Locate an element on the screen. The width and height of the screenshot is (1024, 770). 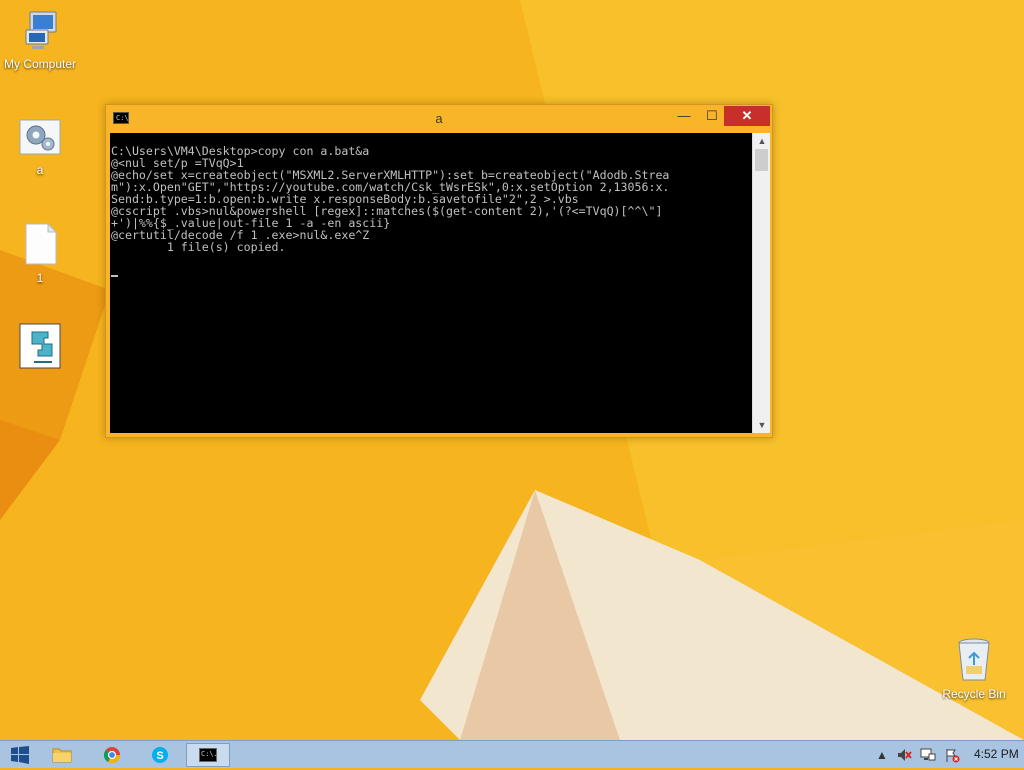
text-cursor is located at coordinates (114, 276).